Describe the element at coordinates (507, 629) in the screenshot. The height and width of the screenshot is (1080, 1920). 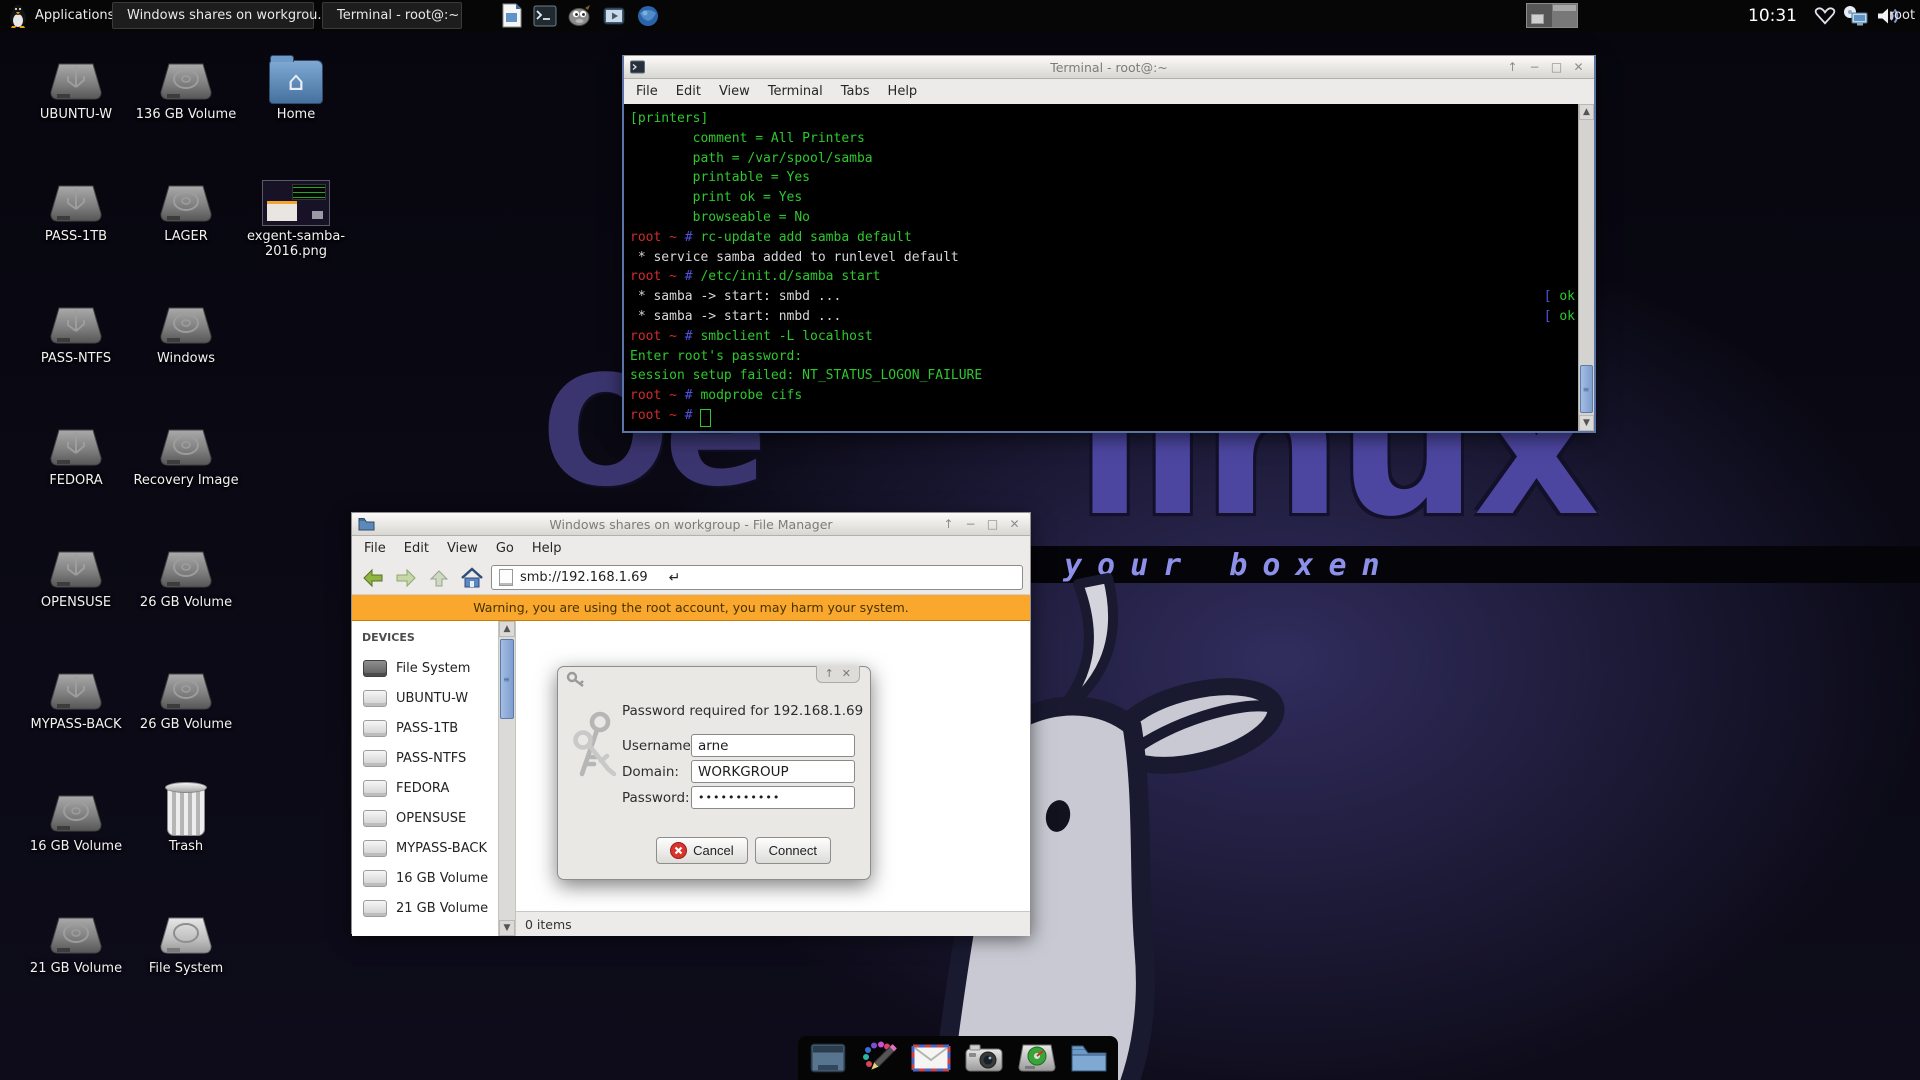
I see `scroll-up-button: ▲` at that location.